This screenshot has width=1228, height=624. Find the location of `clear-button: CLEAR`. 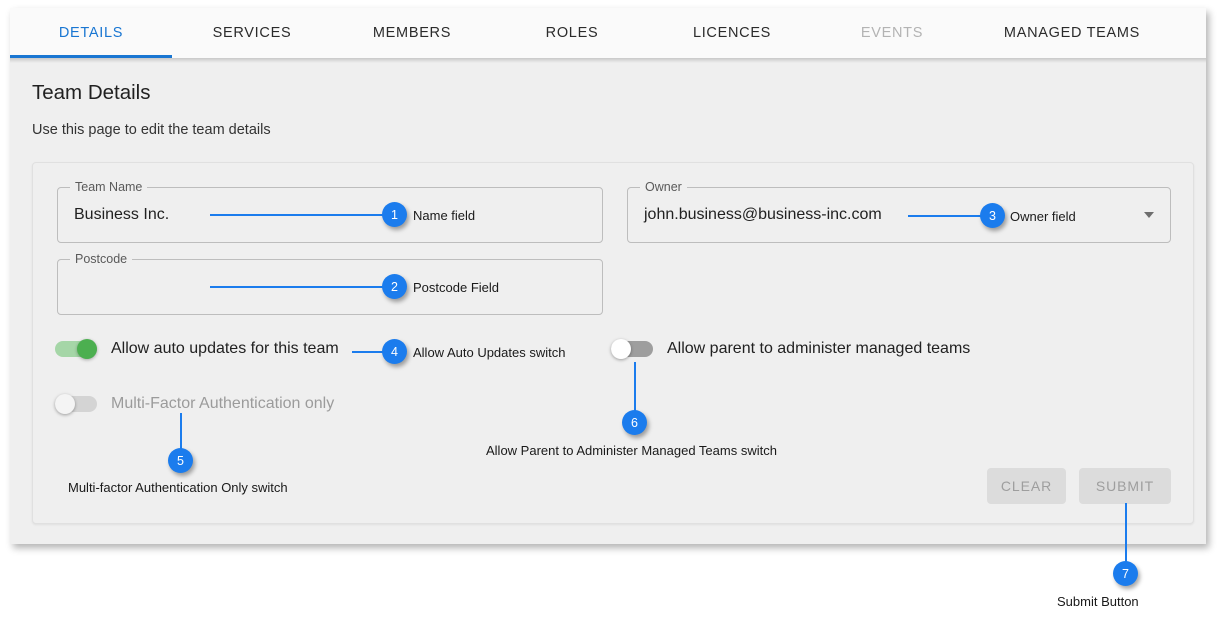

clear-button: CLEAR is located at coordinates (1026, 486).